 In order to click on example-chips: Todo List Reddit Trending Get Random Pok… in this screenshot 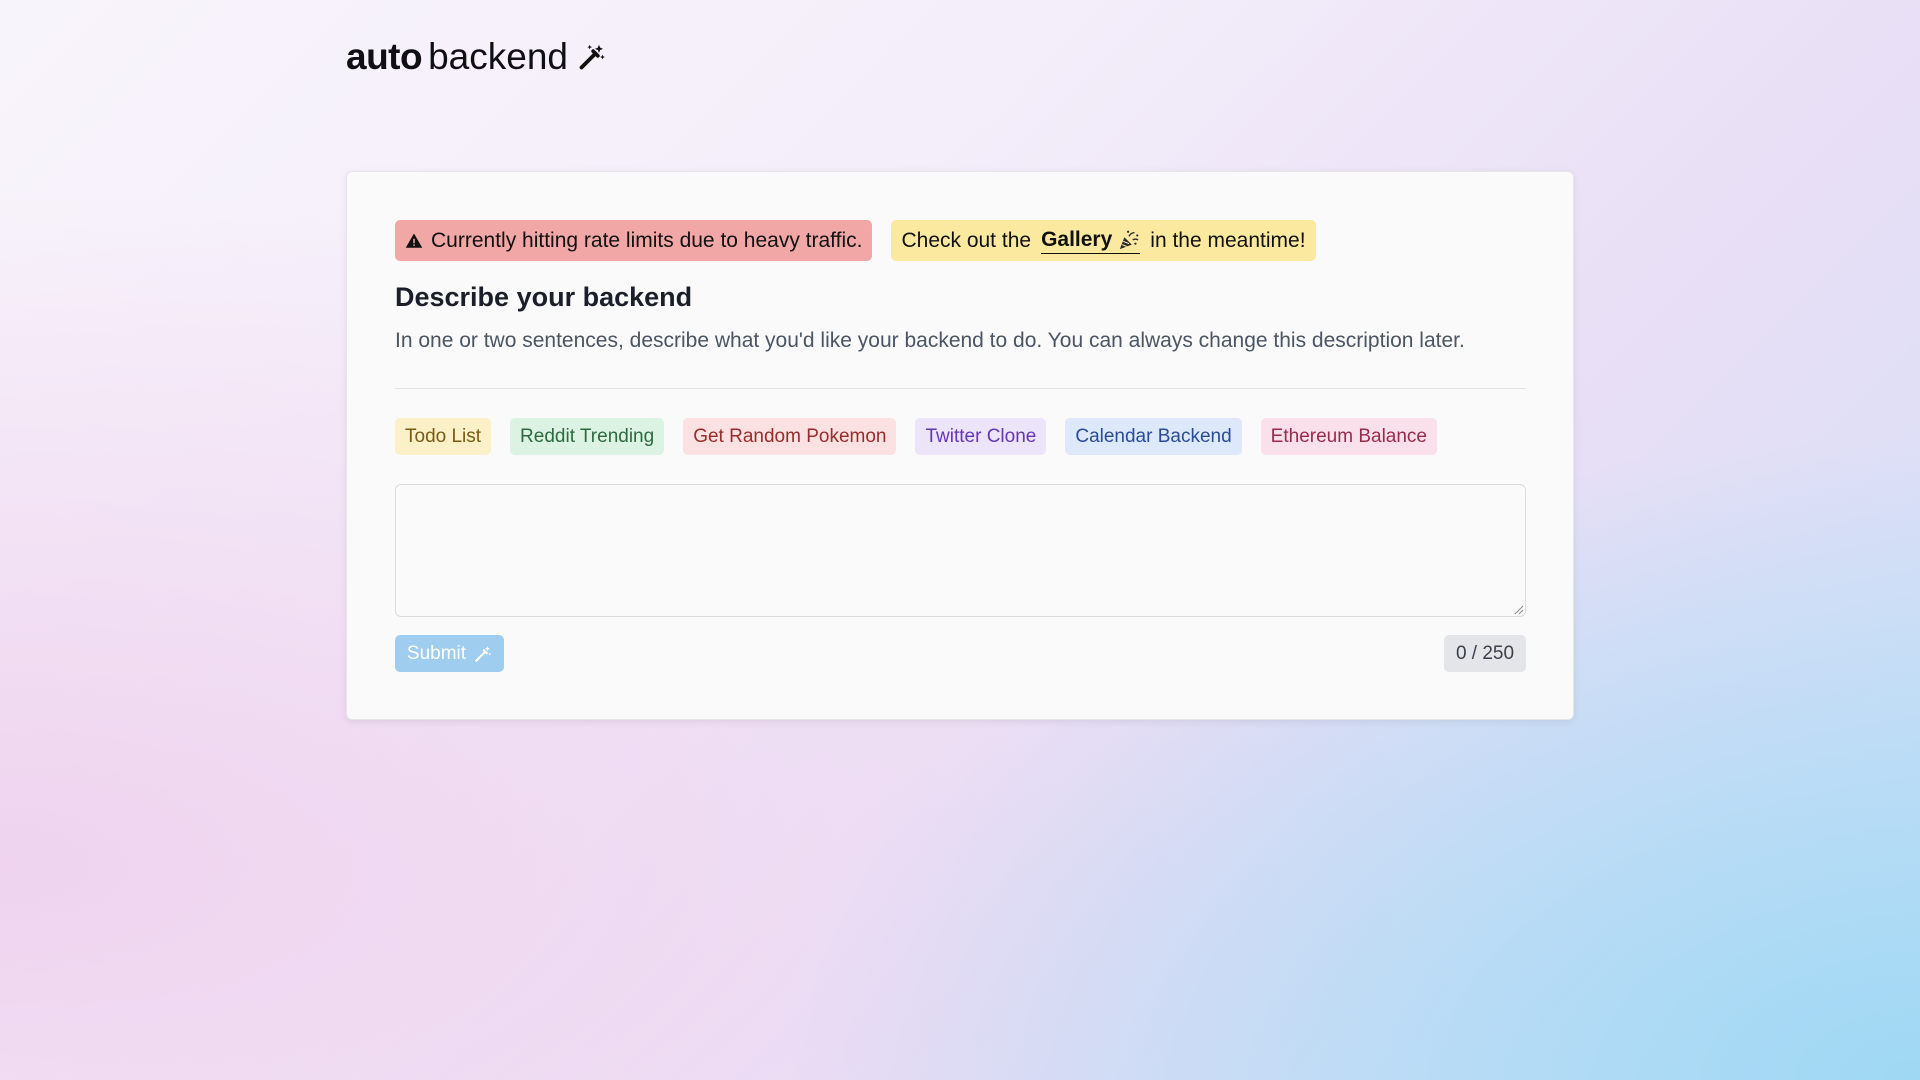, I will do `click(916, 436)`.